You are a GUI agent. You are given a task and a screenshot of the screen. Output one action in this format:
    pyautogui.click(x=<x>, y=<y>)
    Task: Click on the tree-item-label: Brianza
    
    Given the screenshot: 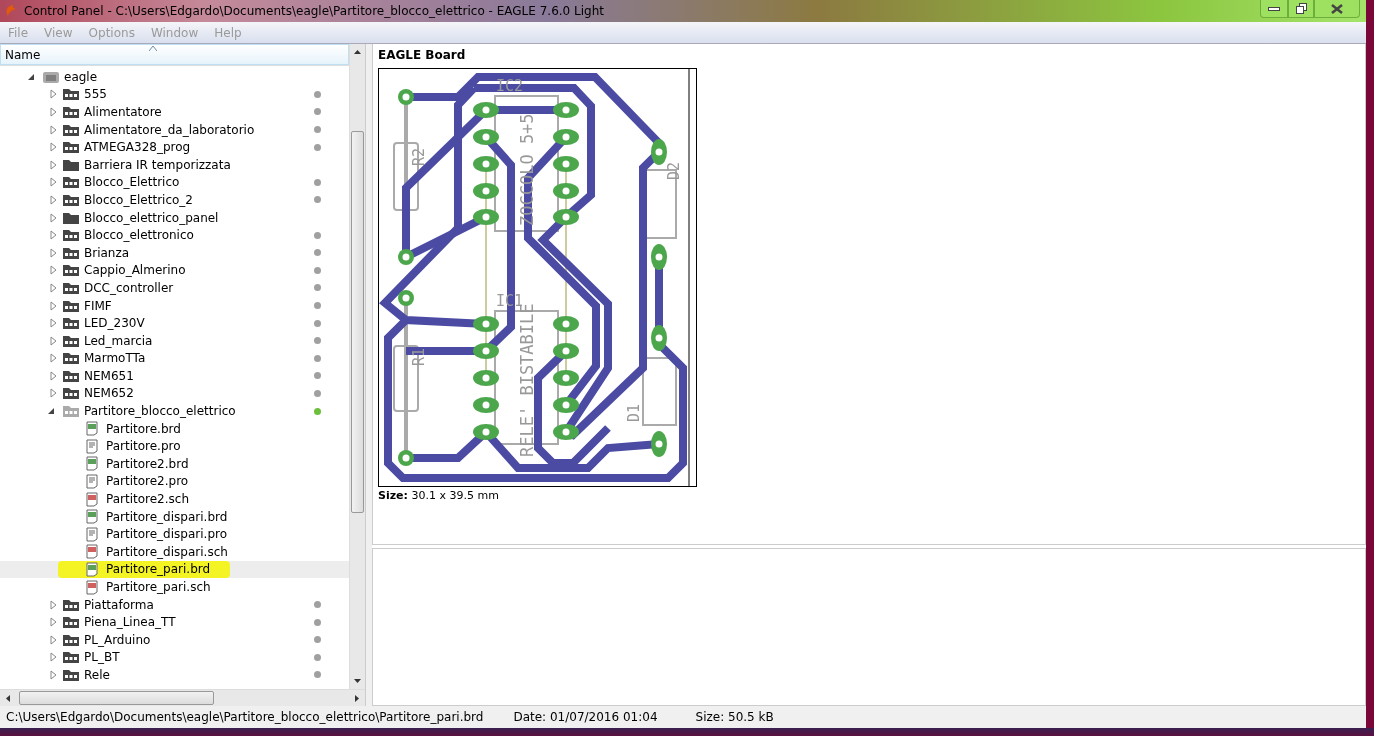 What is the action you would take?
    pyautogui.click(x=107, y=252)
    